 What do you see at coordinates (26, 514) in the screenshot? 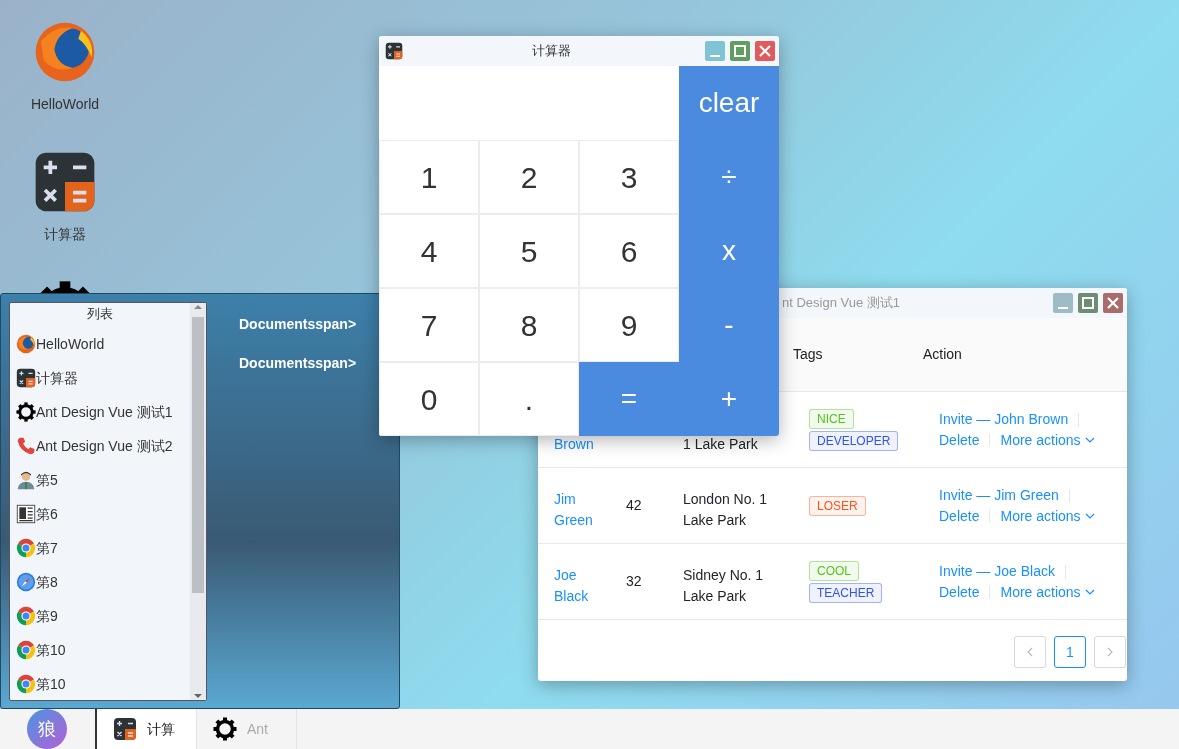
I see `ledger-icon` at bounding box center [26, 514].